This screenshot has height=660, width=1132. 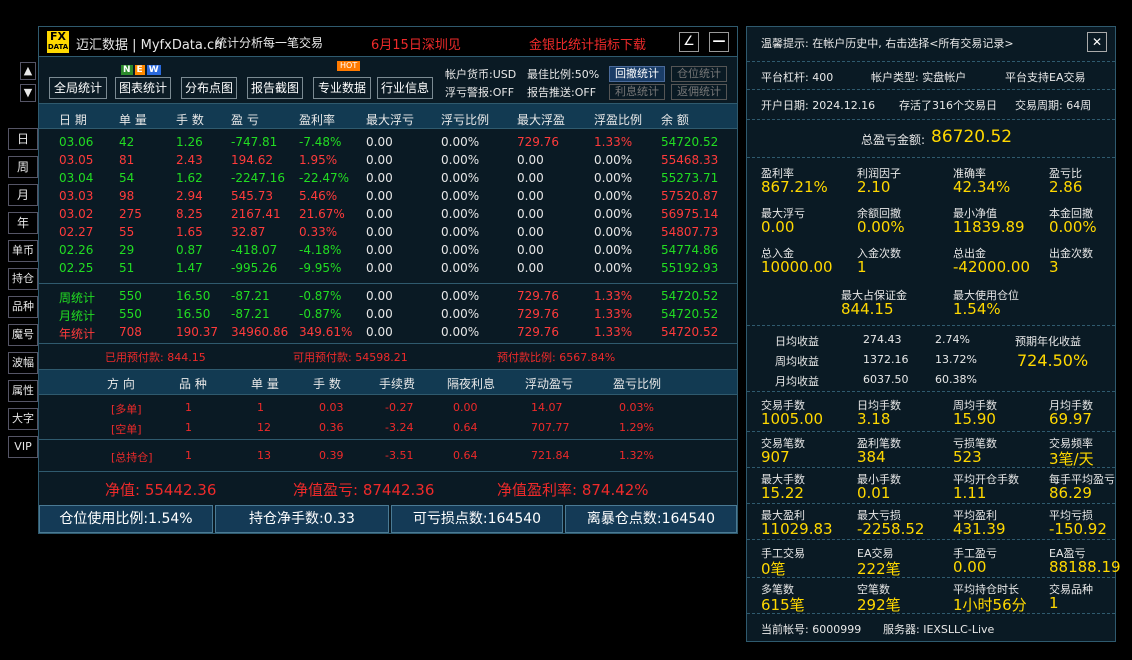 What do you see at coordinates (23, 335) in the screenshot?
I see `nav-button-7: 魔号` at bounding box center [23, 335].